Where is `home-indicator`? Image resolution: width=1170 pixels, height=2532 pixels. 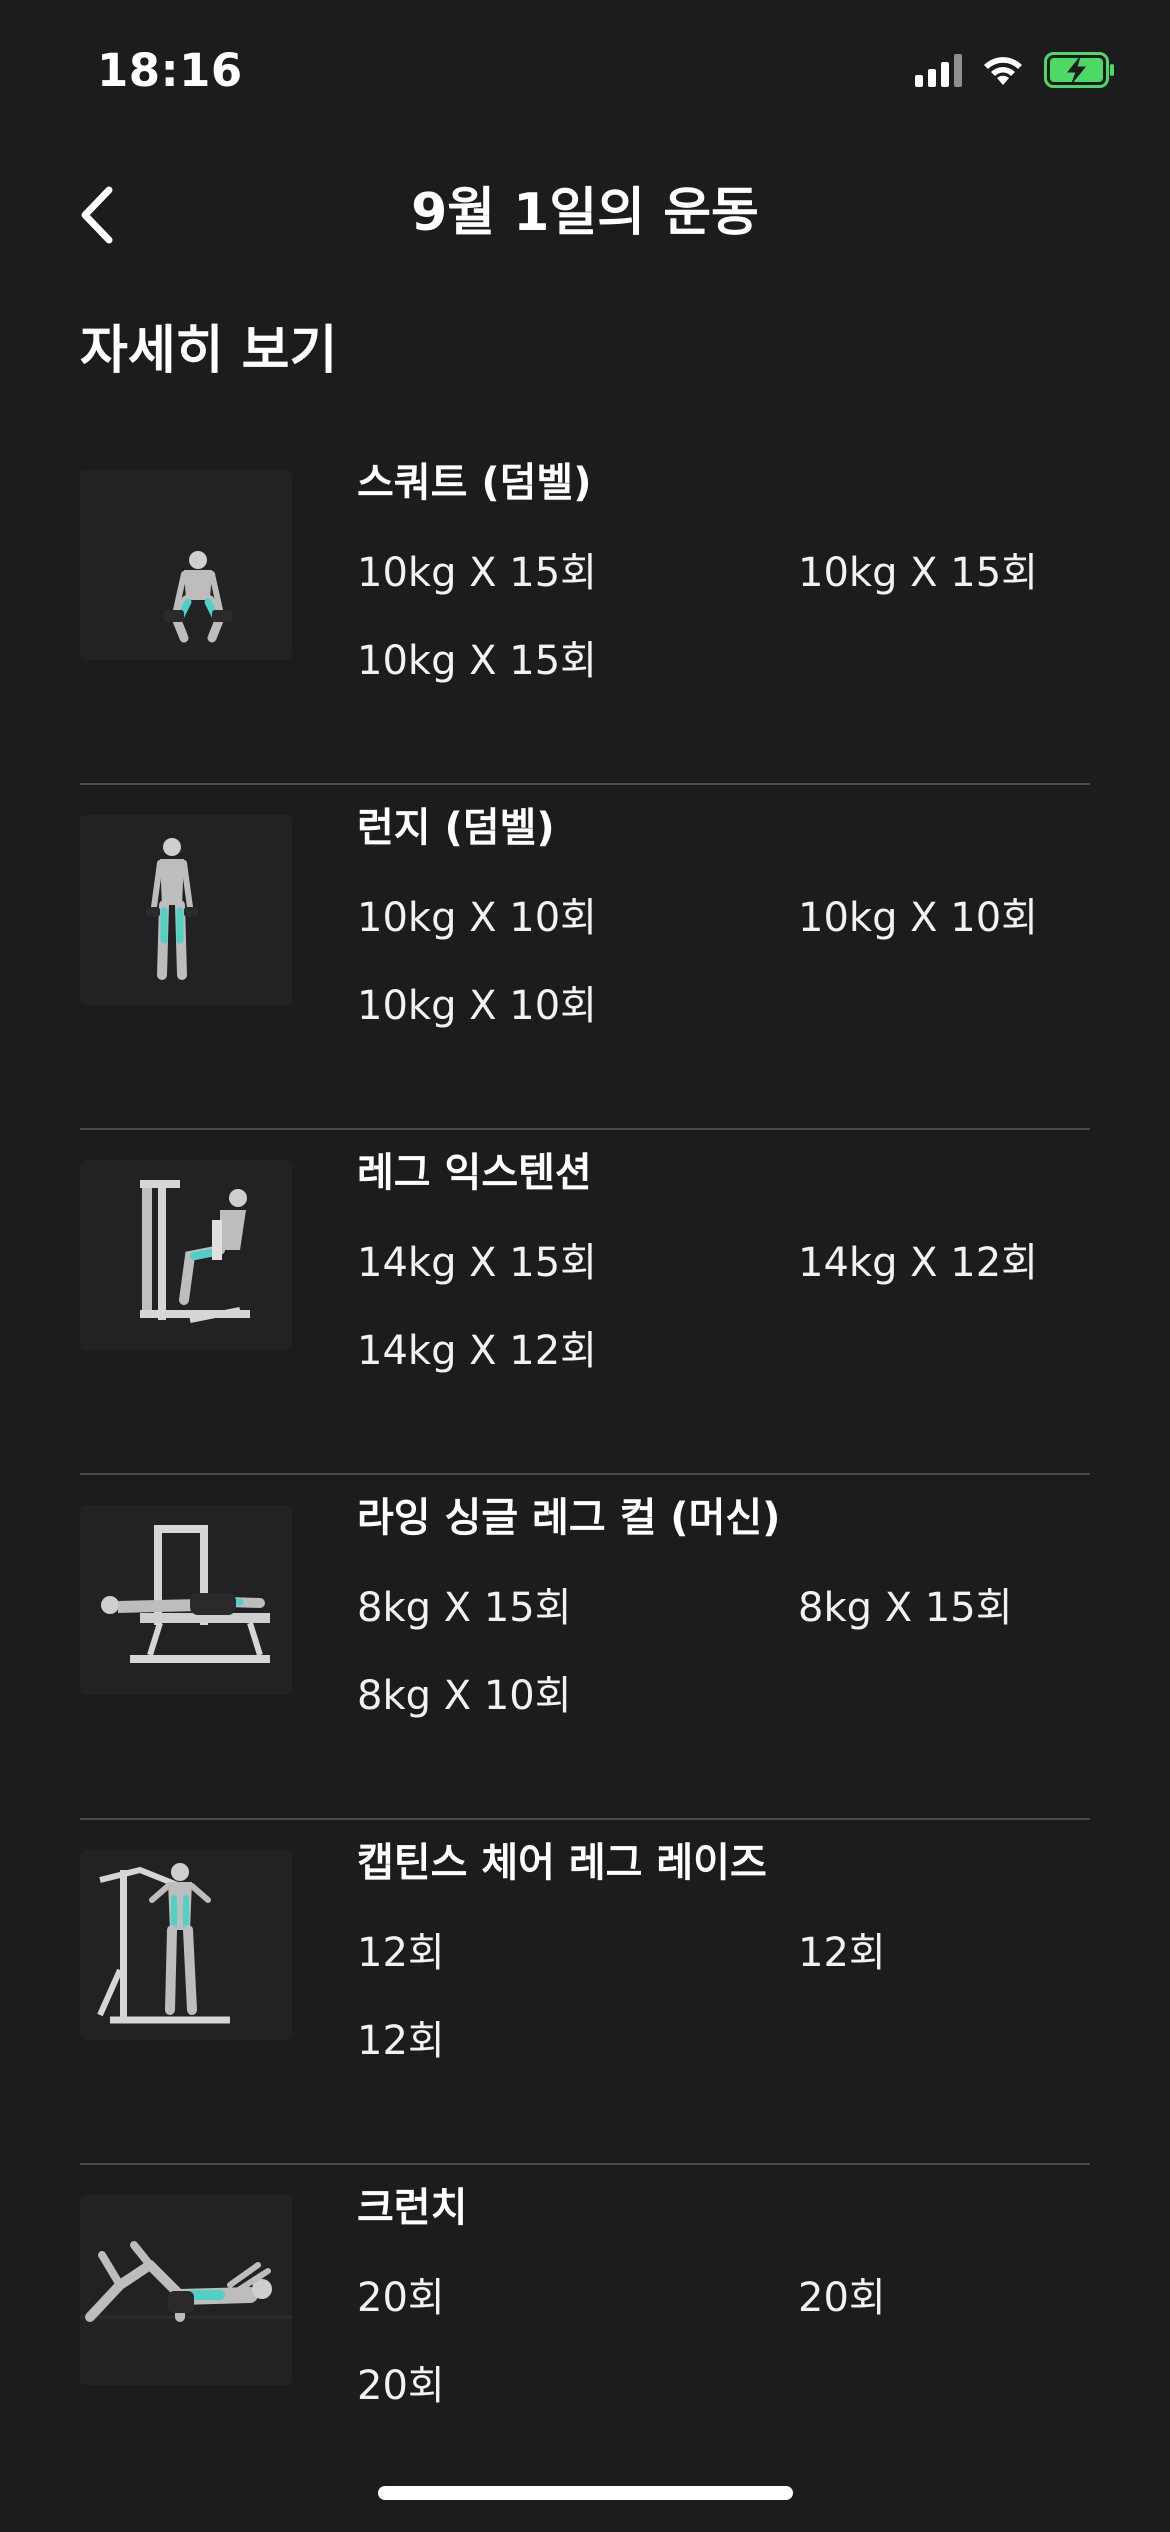
home-indicator is located at coordinates (585, 2493).